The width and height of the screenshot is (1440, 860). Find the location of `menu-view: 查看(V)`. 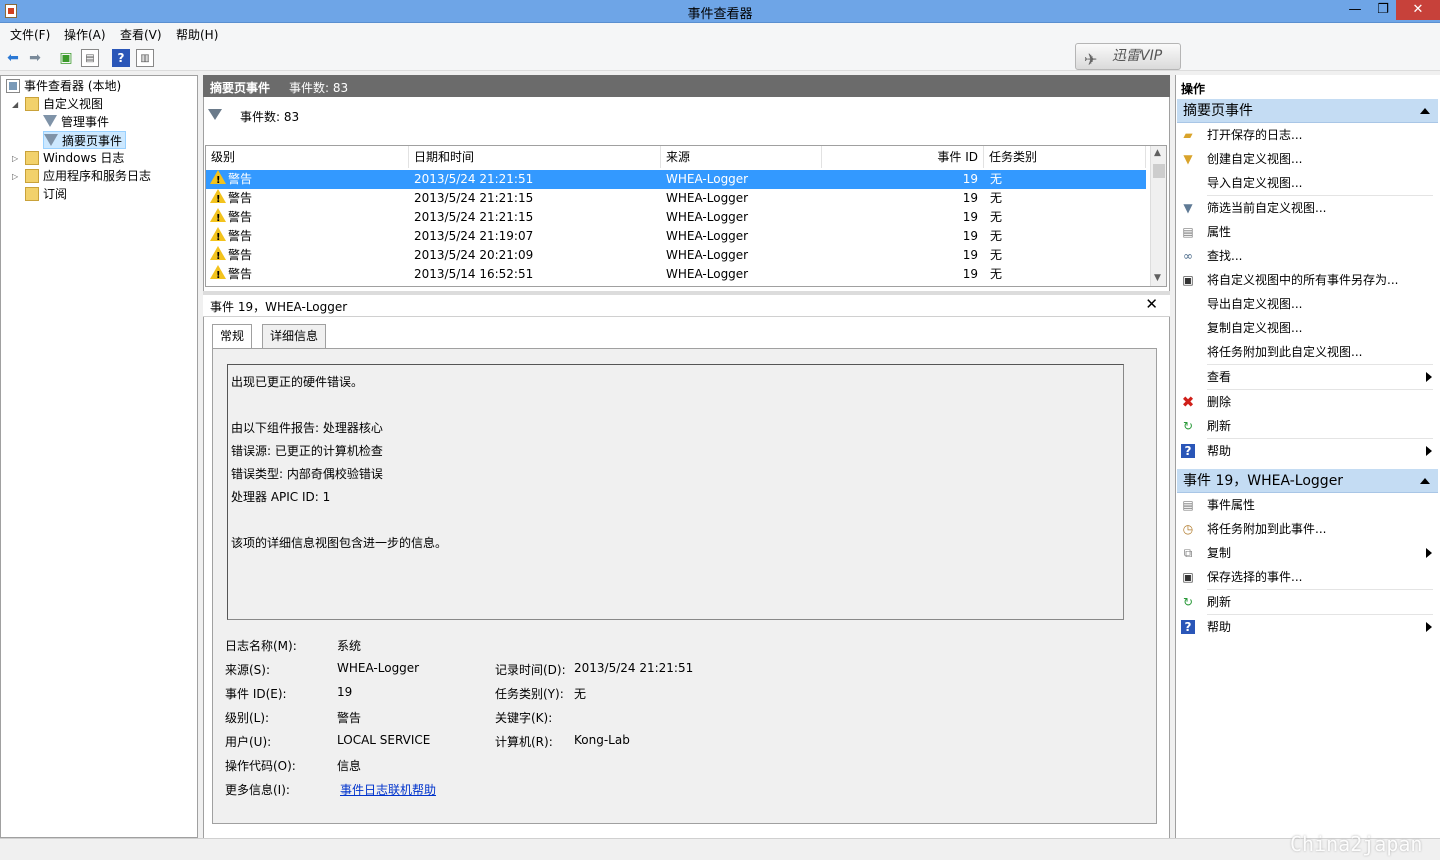

menu-view: 查看(V) is located at coordinates (141, 34).